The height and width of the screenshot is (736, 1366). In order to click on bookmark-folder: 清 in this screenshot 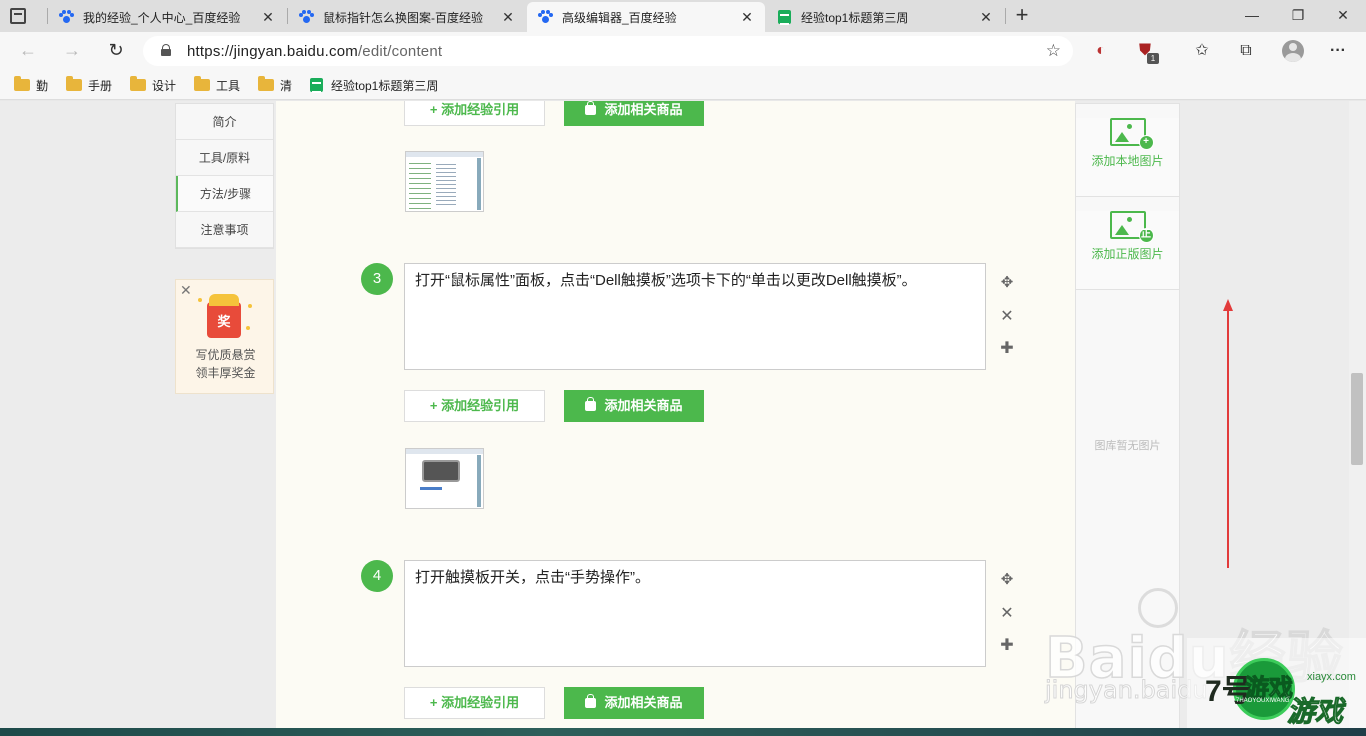, I will do `click(275, 85)`.